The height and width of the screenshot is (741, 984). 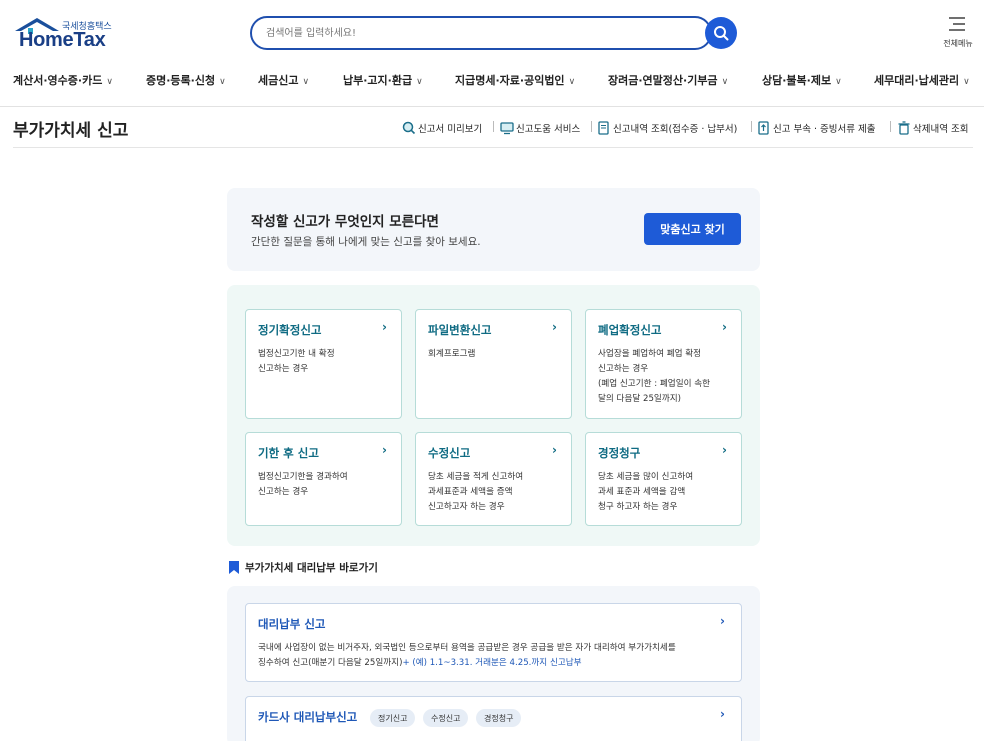 I want to click on gnb-item-invoice: 계산서·영수증·카드 ∨, so click(x=63, y=80).